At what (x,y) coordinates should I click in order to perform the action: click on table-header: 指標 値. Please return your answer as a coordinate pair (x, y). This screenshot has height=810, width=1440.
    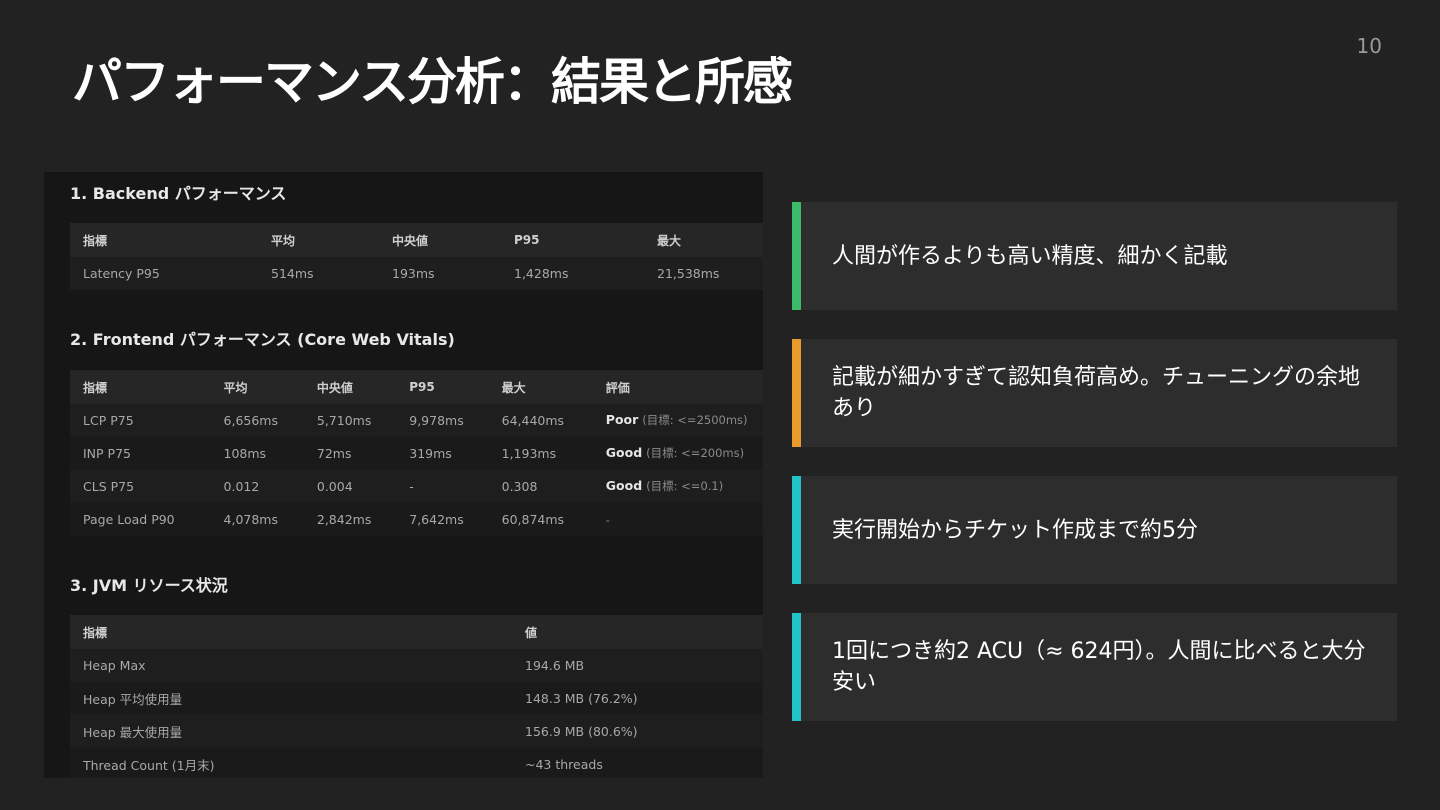
    Looking at the image, I should click on (416, 632).